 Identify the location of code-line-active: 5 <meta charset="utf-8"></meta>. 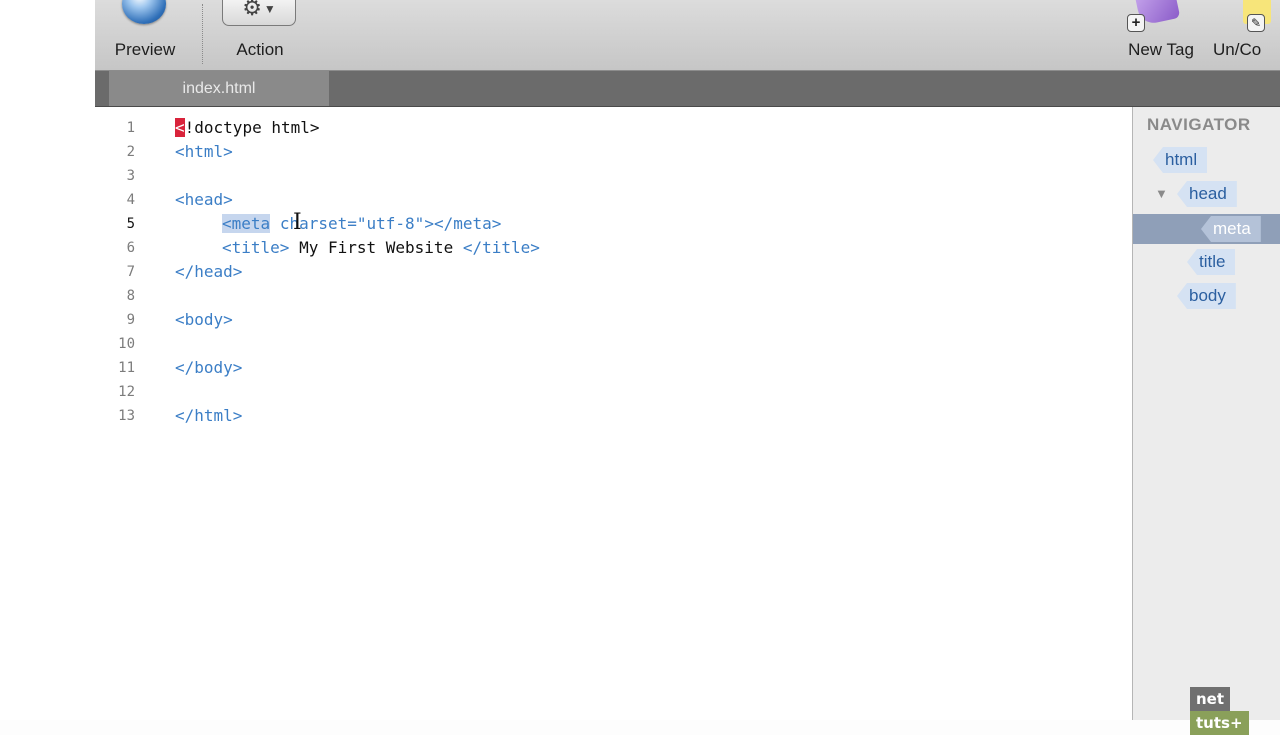
(613, 224).